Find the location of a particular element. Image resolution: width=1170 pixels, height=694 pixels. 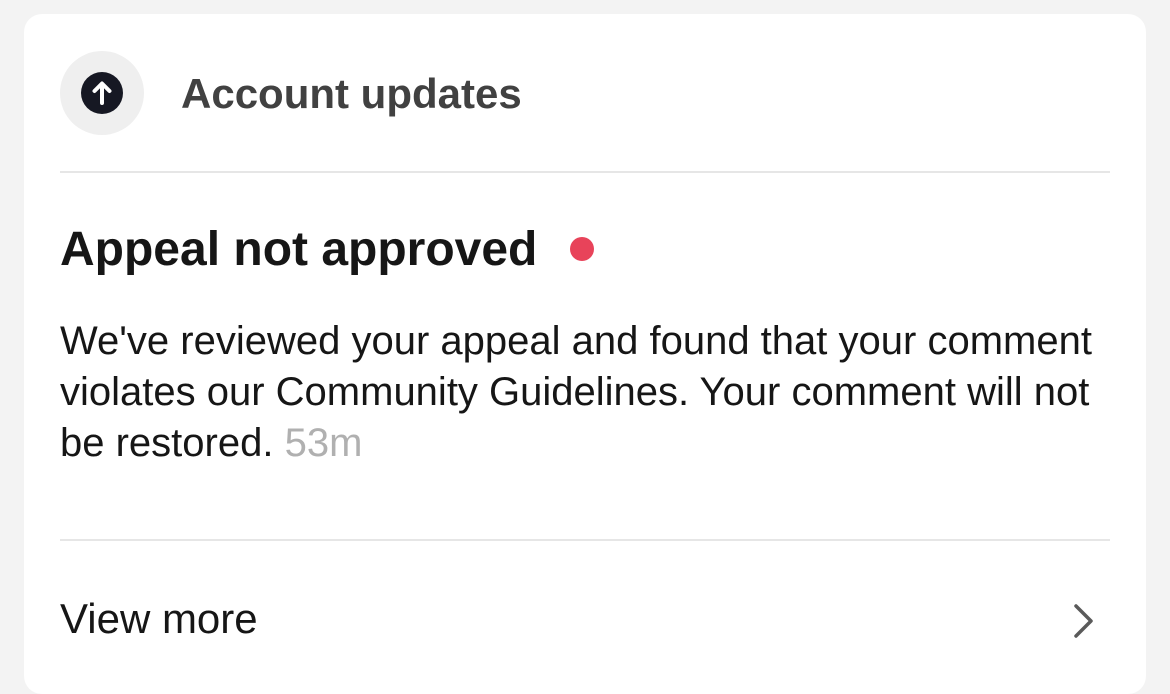

header-icon-badge is located at coordinates (102, 93).